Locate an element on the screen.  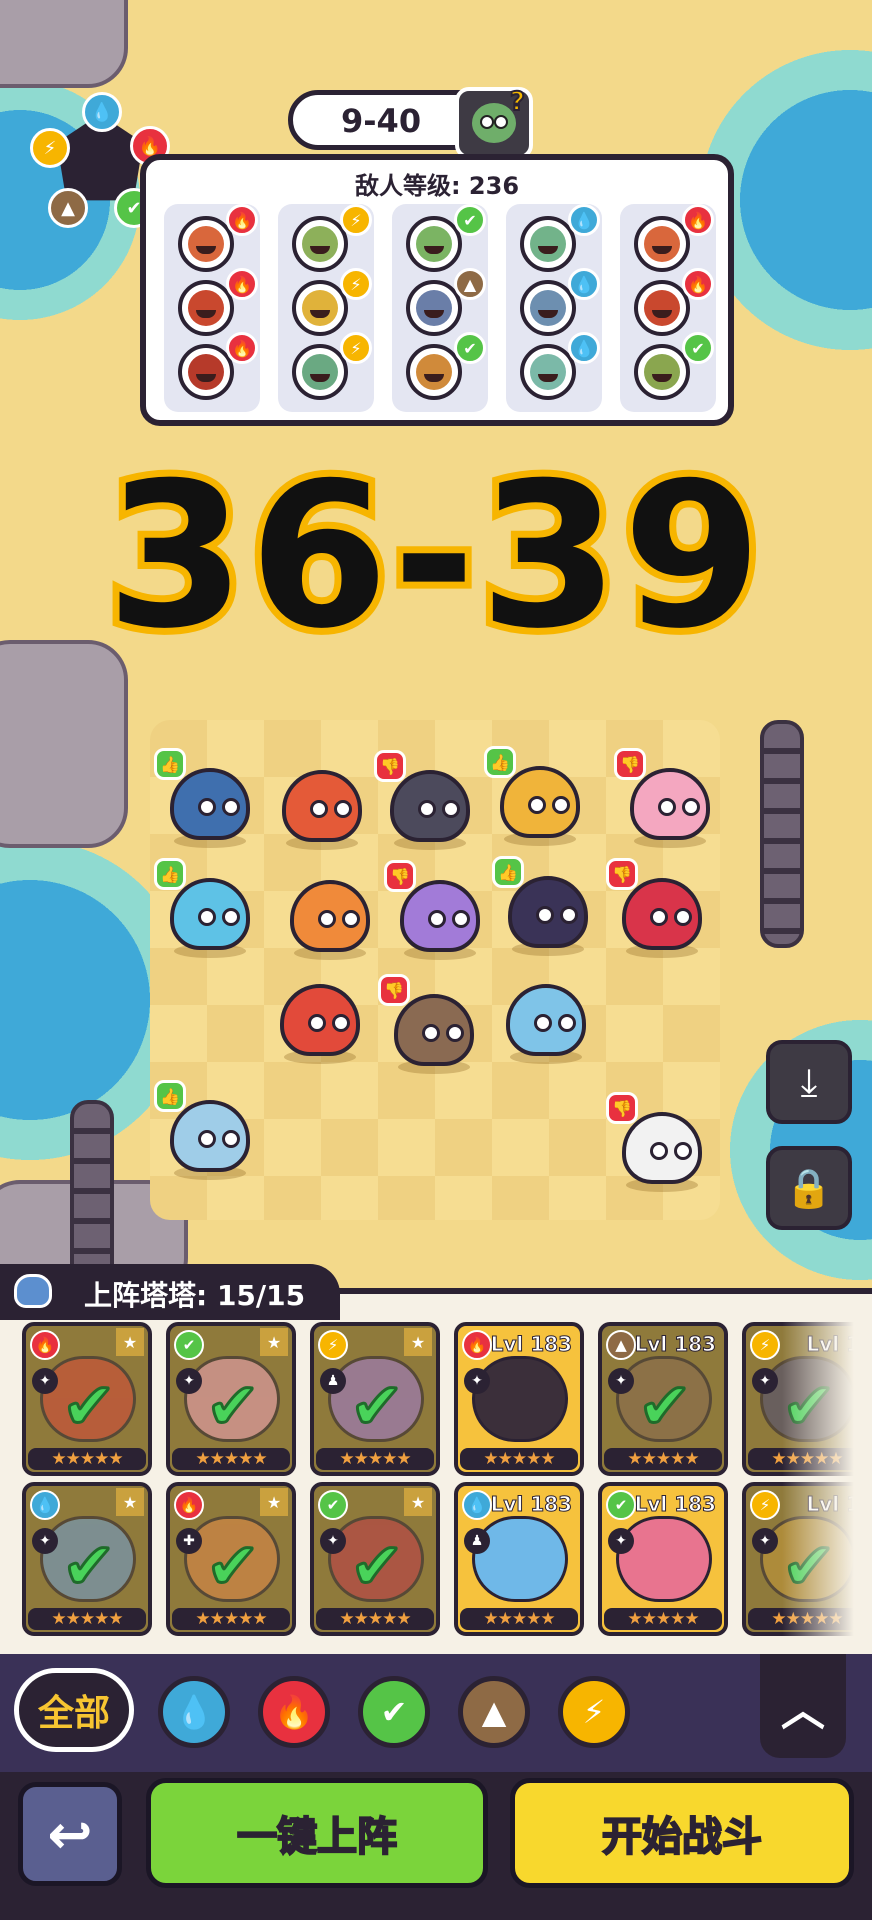
class-icon: ♟ is located at coordinates (333, 1381).